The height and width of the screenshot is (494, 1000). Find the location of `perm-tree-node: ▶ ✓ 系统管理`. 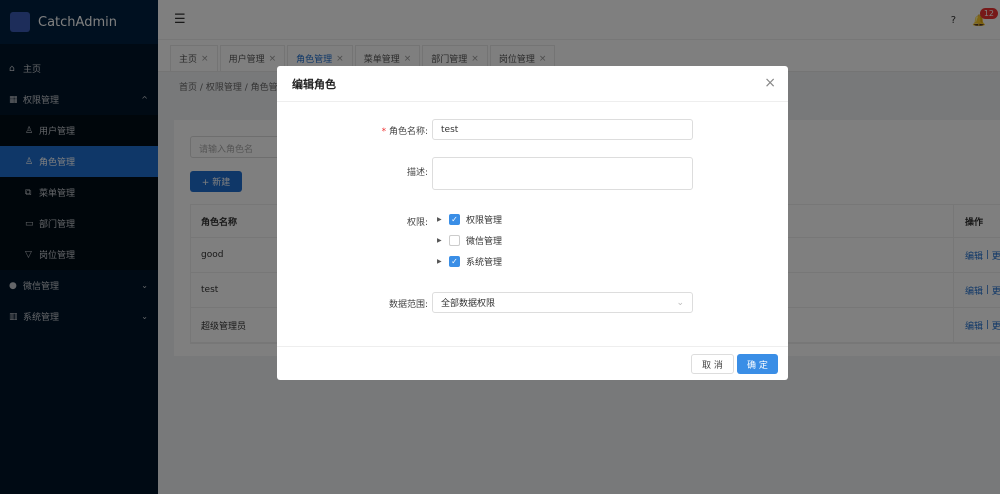

perm-tree-node: ▶ ✓ 系统管理 is located at coordinates (469, 261).